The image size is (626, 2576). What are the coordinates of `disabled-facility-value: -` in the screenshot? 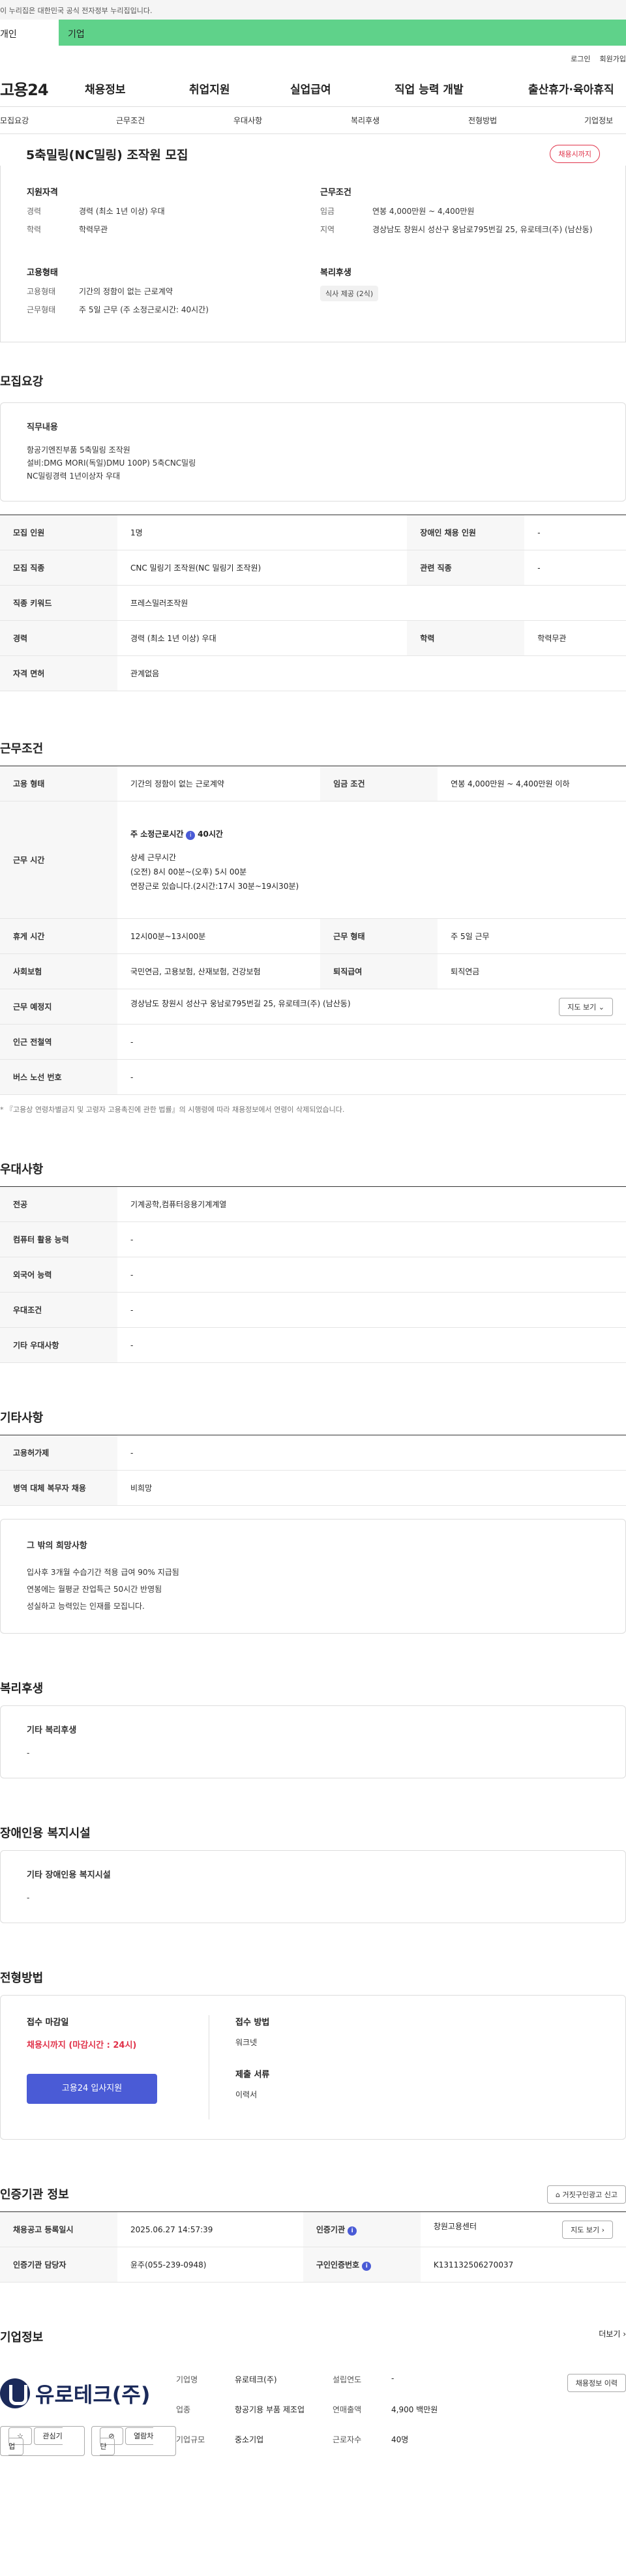 It's located at (28, 1897).